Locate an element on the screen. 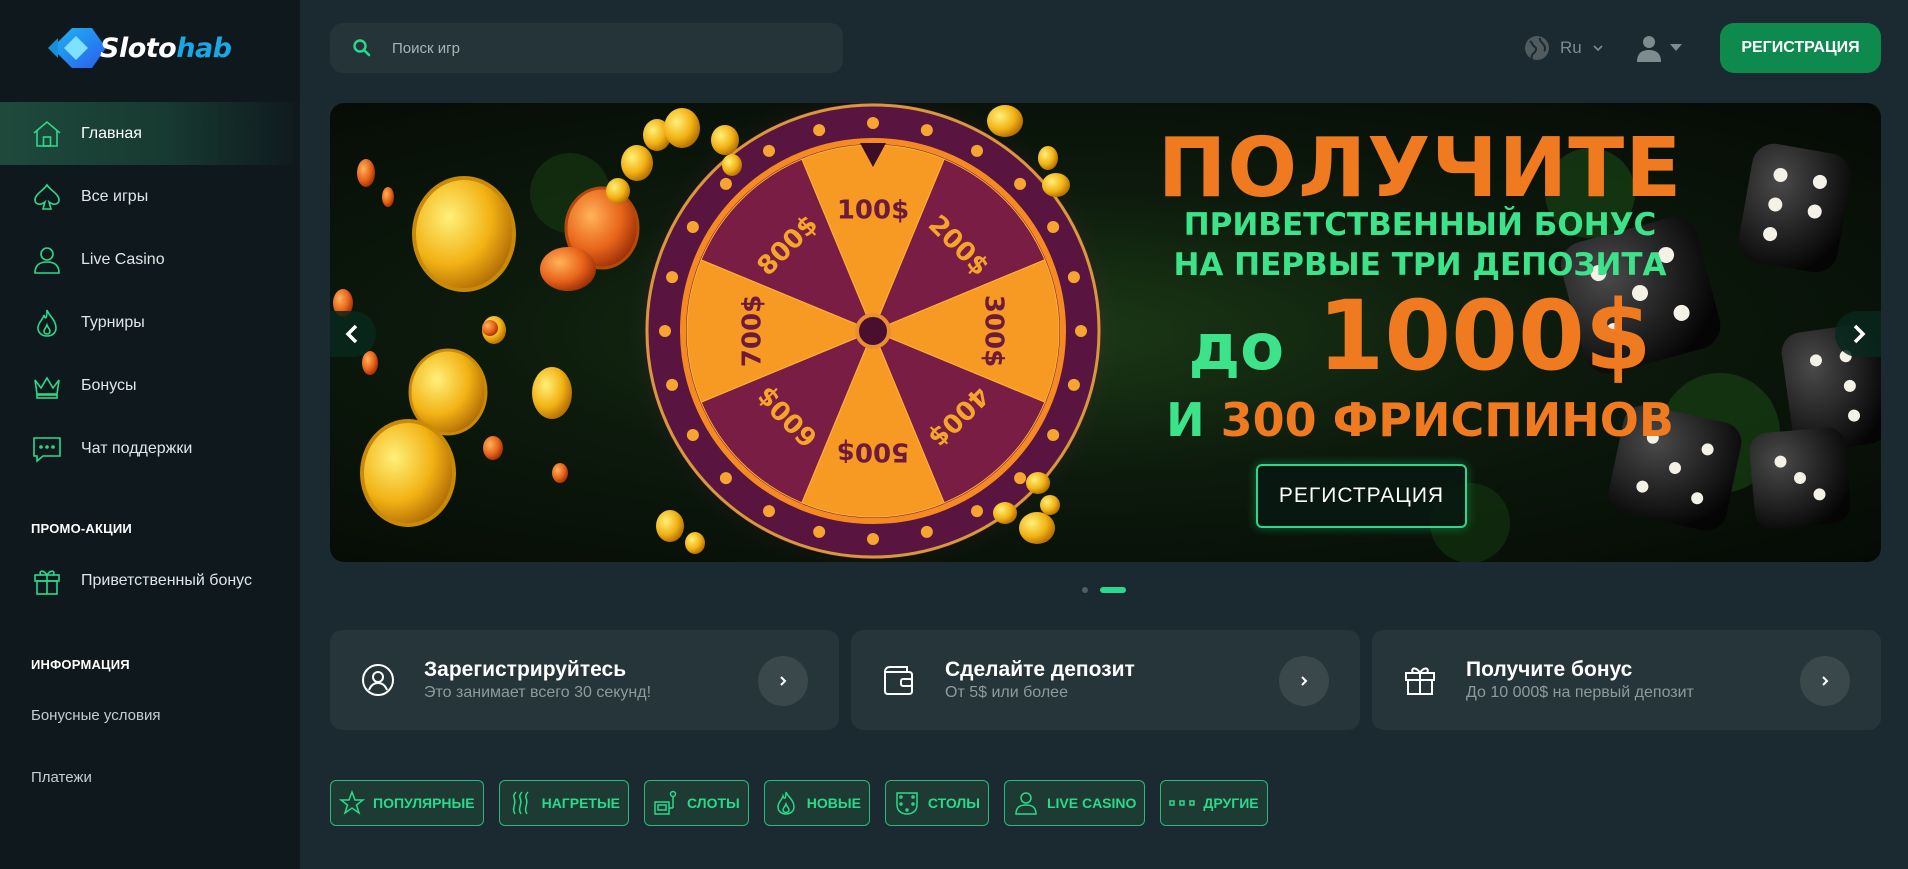 This screenshot has height=869, width=1908. user-menu is located at coordinates (1659, 48).